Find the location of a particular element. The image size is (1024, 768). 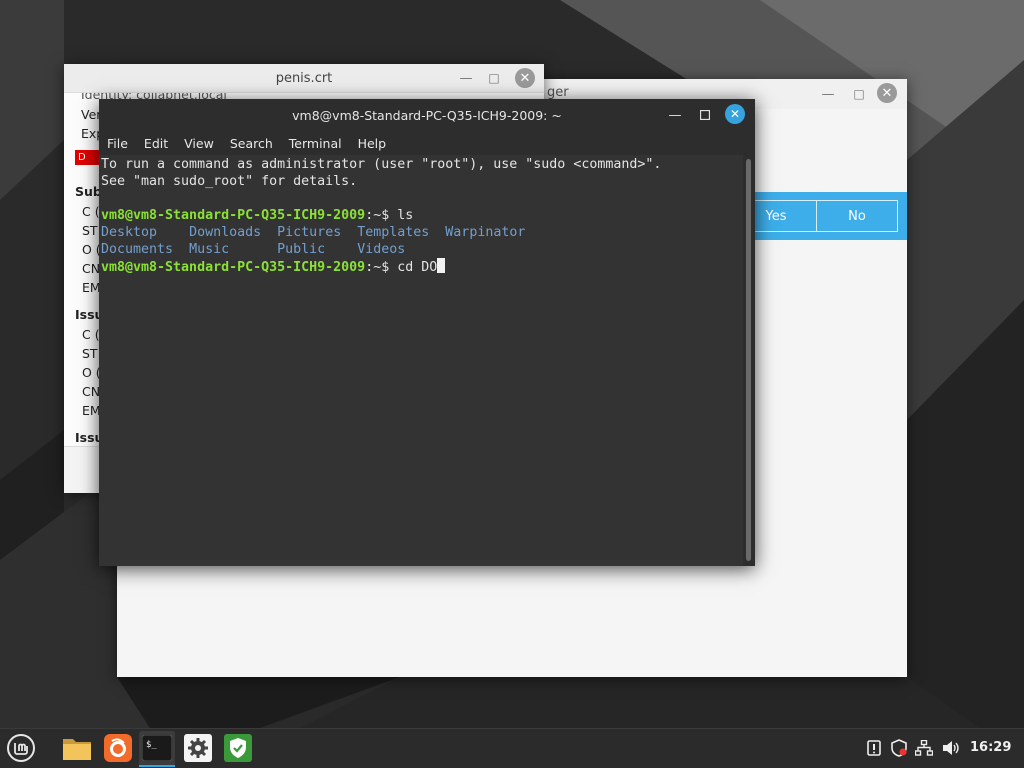

intro-line: See "man sudo_root" for details. is located at coordinates (229, 181).